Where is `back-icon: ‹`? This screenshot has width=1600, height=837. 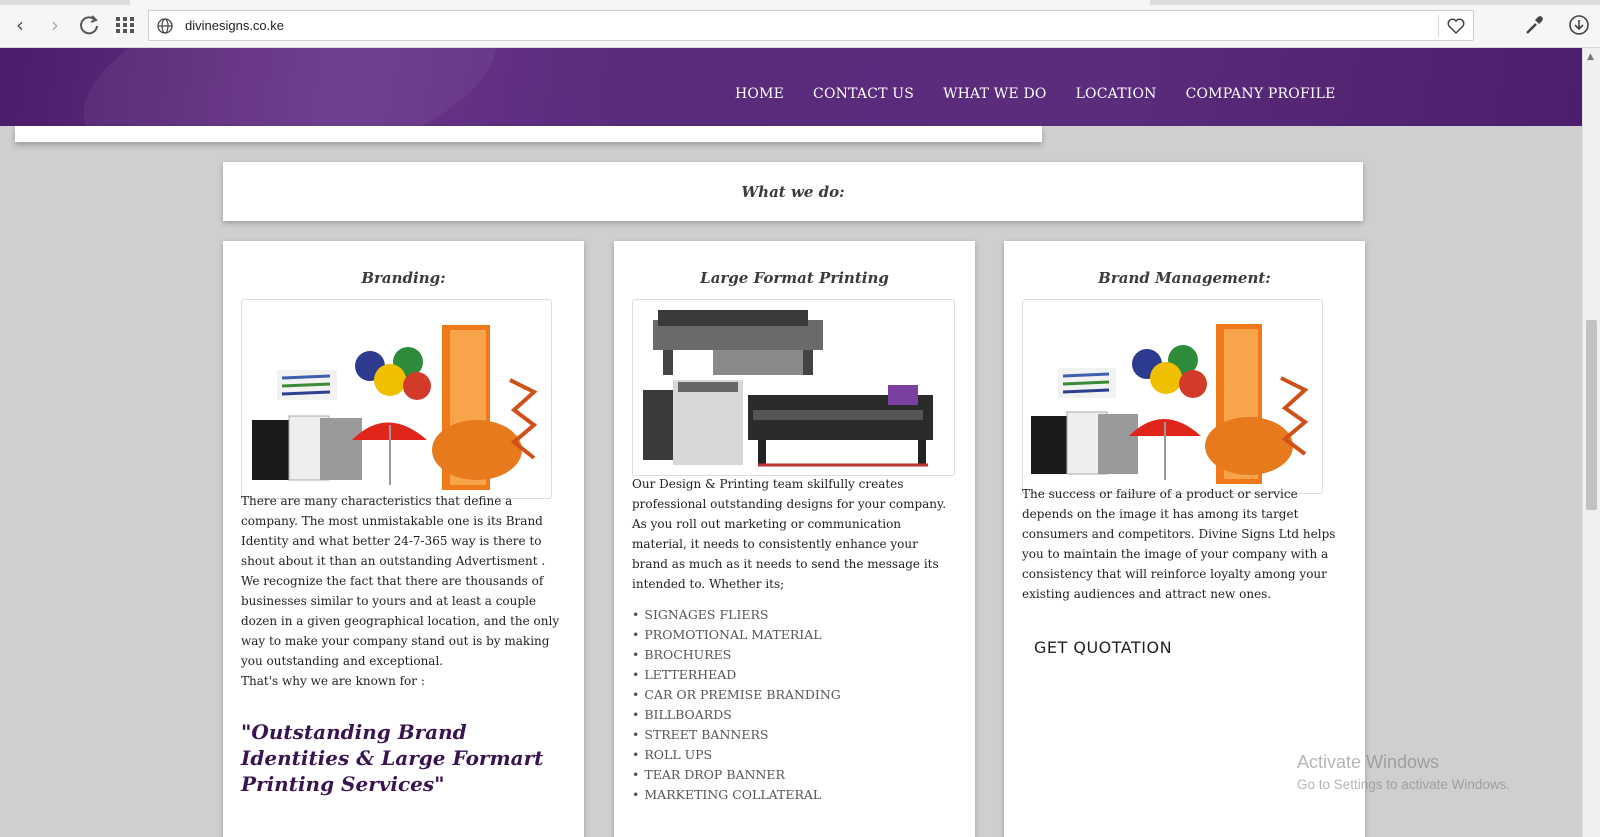
back-icon: ‹ is located at coordinates (20, 25).